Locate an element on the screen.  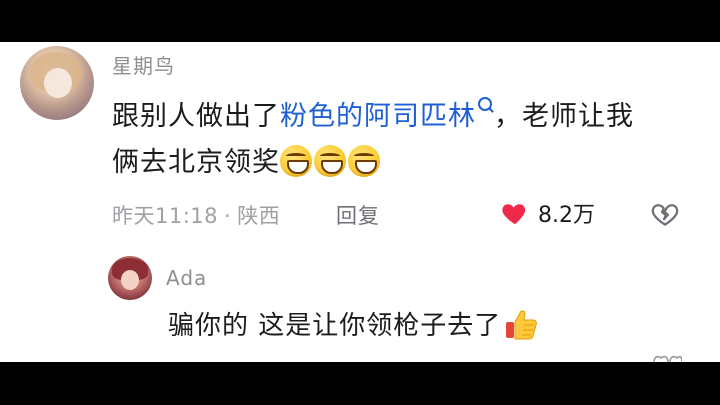
avatar is located at coordinates (57, 83).